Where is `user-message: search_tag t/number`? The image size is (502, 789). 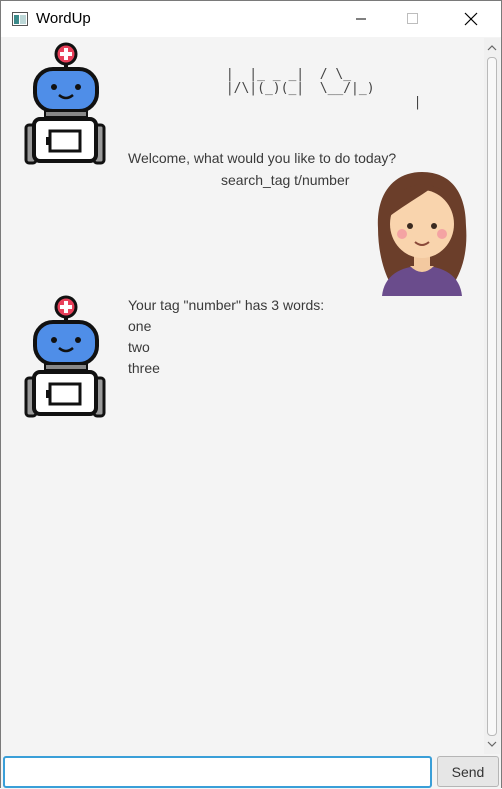
user-message: search_tag t/number is located at coordinates (285, 180).